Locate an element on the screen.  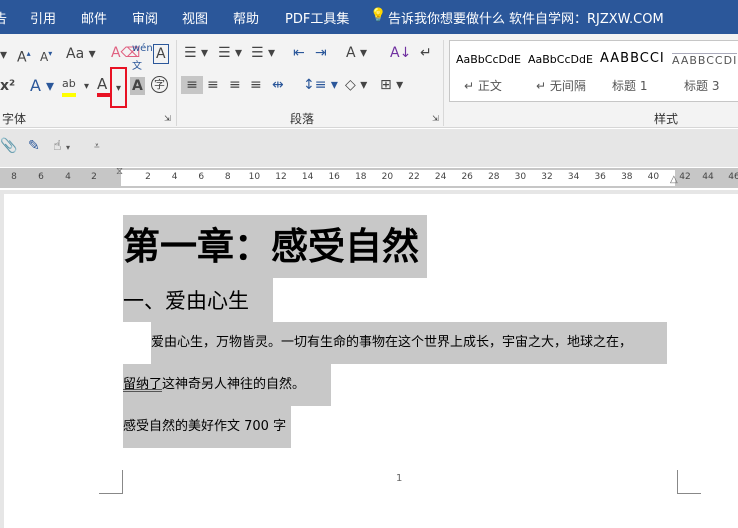
show-marks-icon: ↵ is located at coordinates (426, 53).